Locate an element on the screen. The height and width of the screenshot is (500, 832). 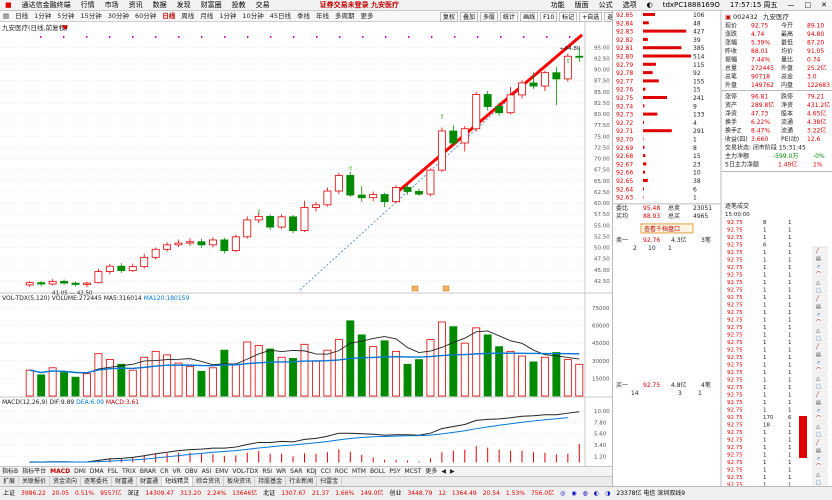
indicator-tab: ASI is located at coordinates (207, 472).